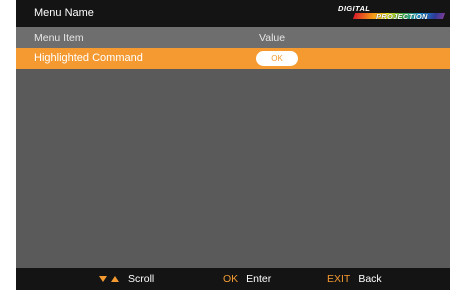  What do you see at coordinates (259, 279) in the screenshot?
I see `enter-hint-label: Enter` at bounding box center [259, 279].